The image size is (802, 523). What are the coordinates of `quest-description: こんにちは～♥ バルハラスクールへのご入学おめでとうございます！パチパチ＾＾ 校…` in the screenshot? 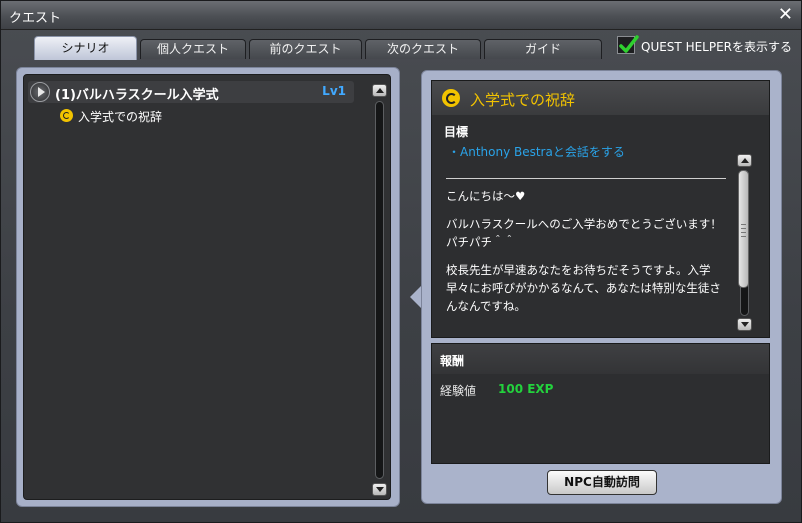 It's located at (589, 256).